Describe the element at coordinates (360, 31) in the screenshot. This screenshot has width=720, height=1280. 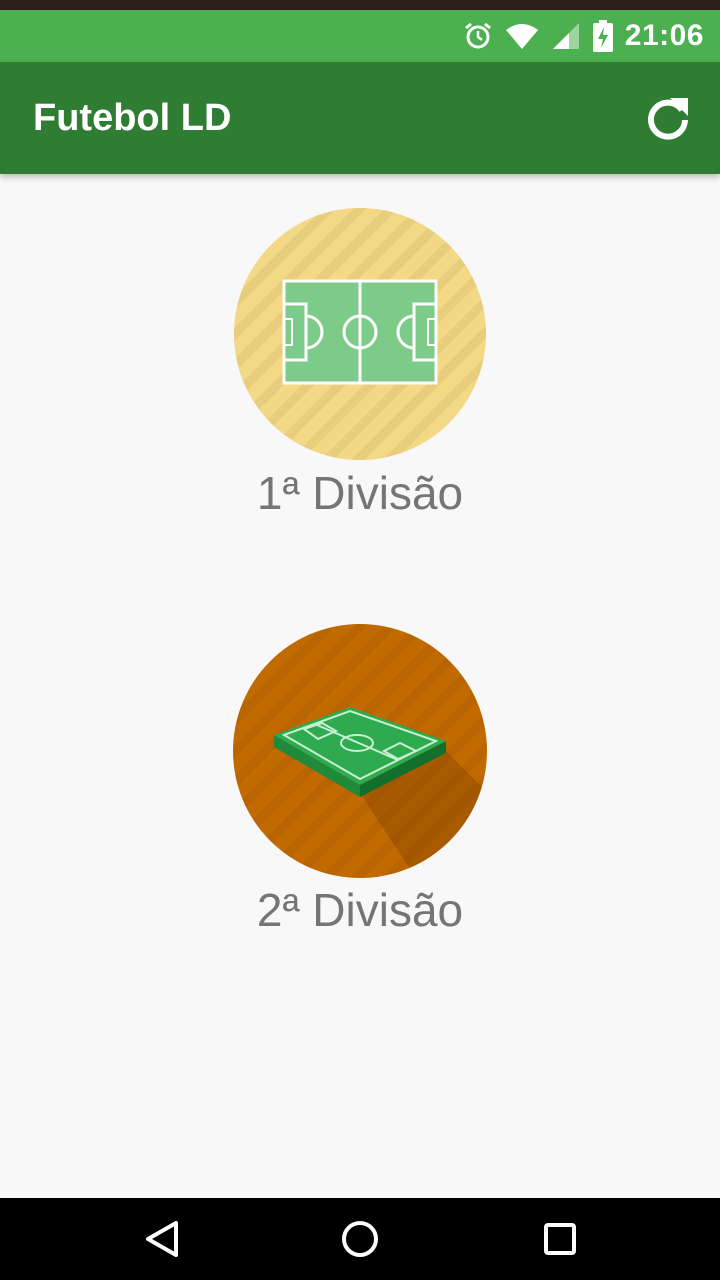
I see `status-bar: 21:06` at that location.